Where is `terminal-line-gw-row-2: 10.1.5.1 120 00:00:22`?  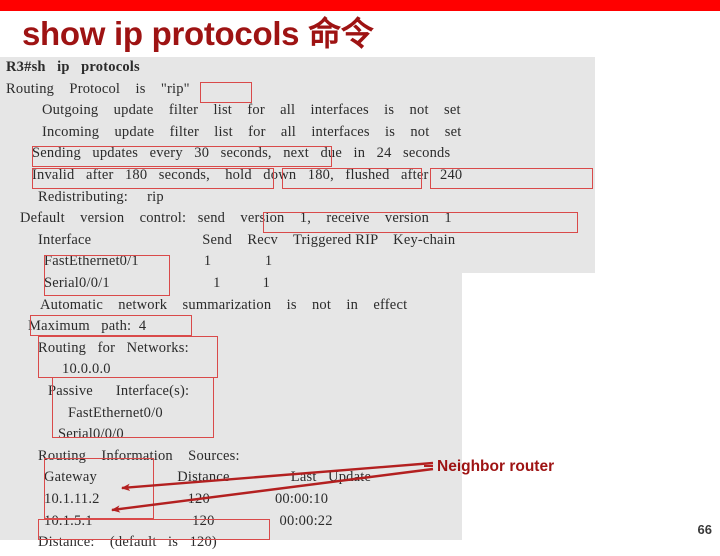
terminal-line-gw-row-2: 10.1.5.1 120 00:00:22 is located at coordinates (188, 520).